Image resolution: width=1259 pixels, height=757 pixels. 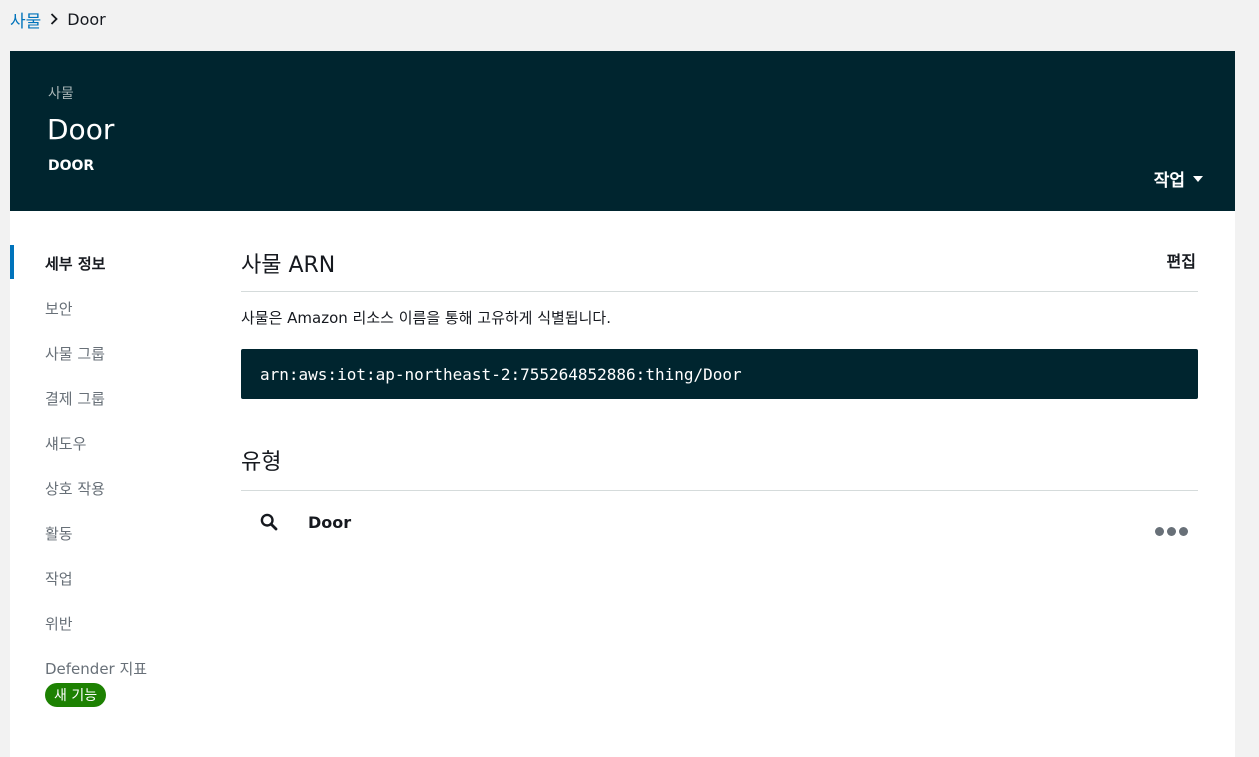 What do you see at coordinates (96, 669) in the screenshot?
I see `sidenav-item-label: Defender 지표` at bounding box center [96, 669].